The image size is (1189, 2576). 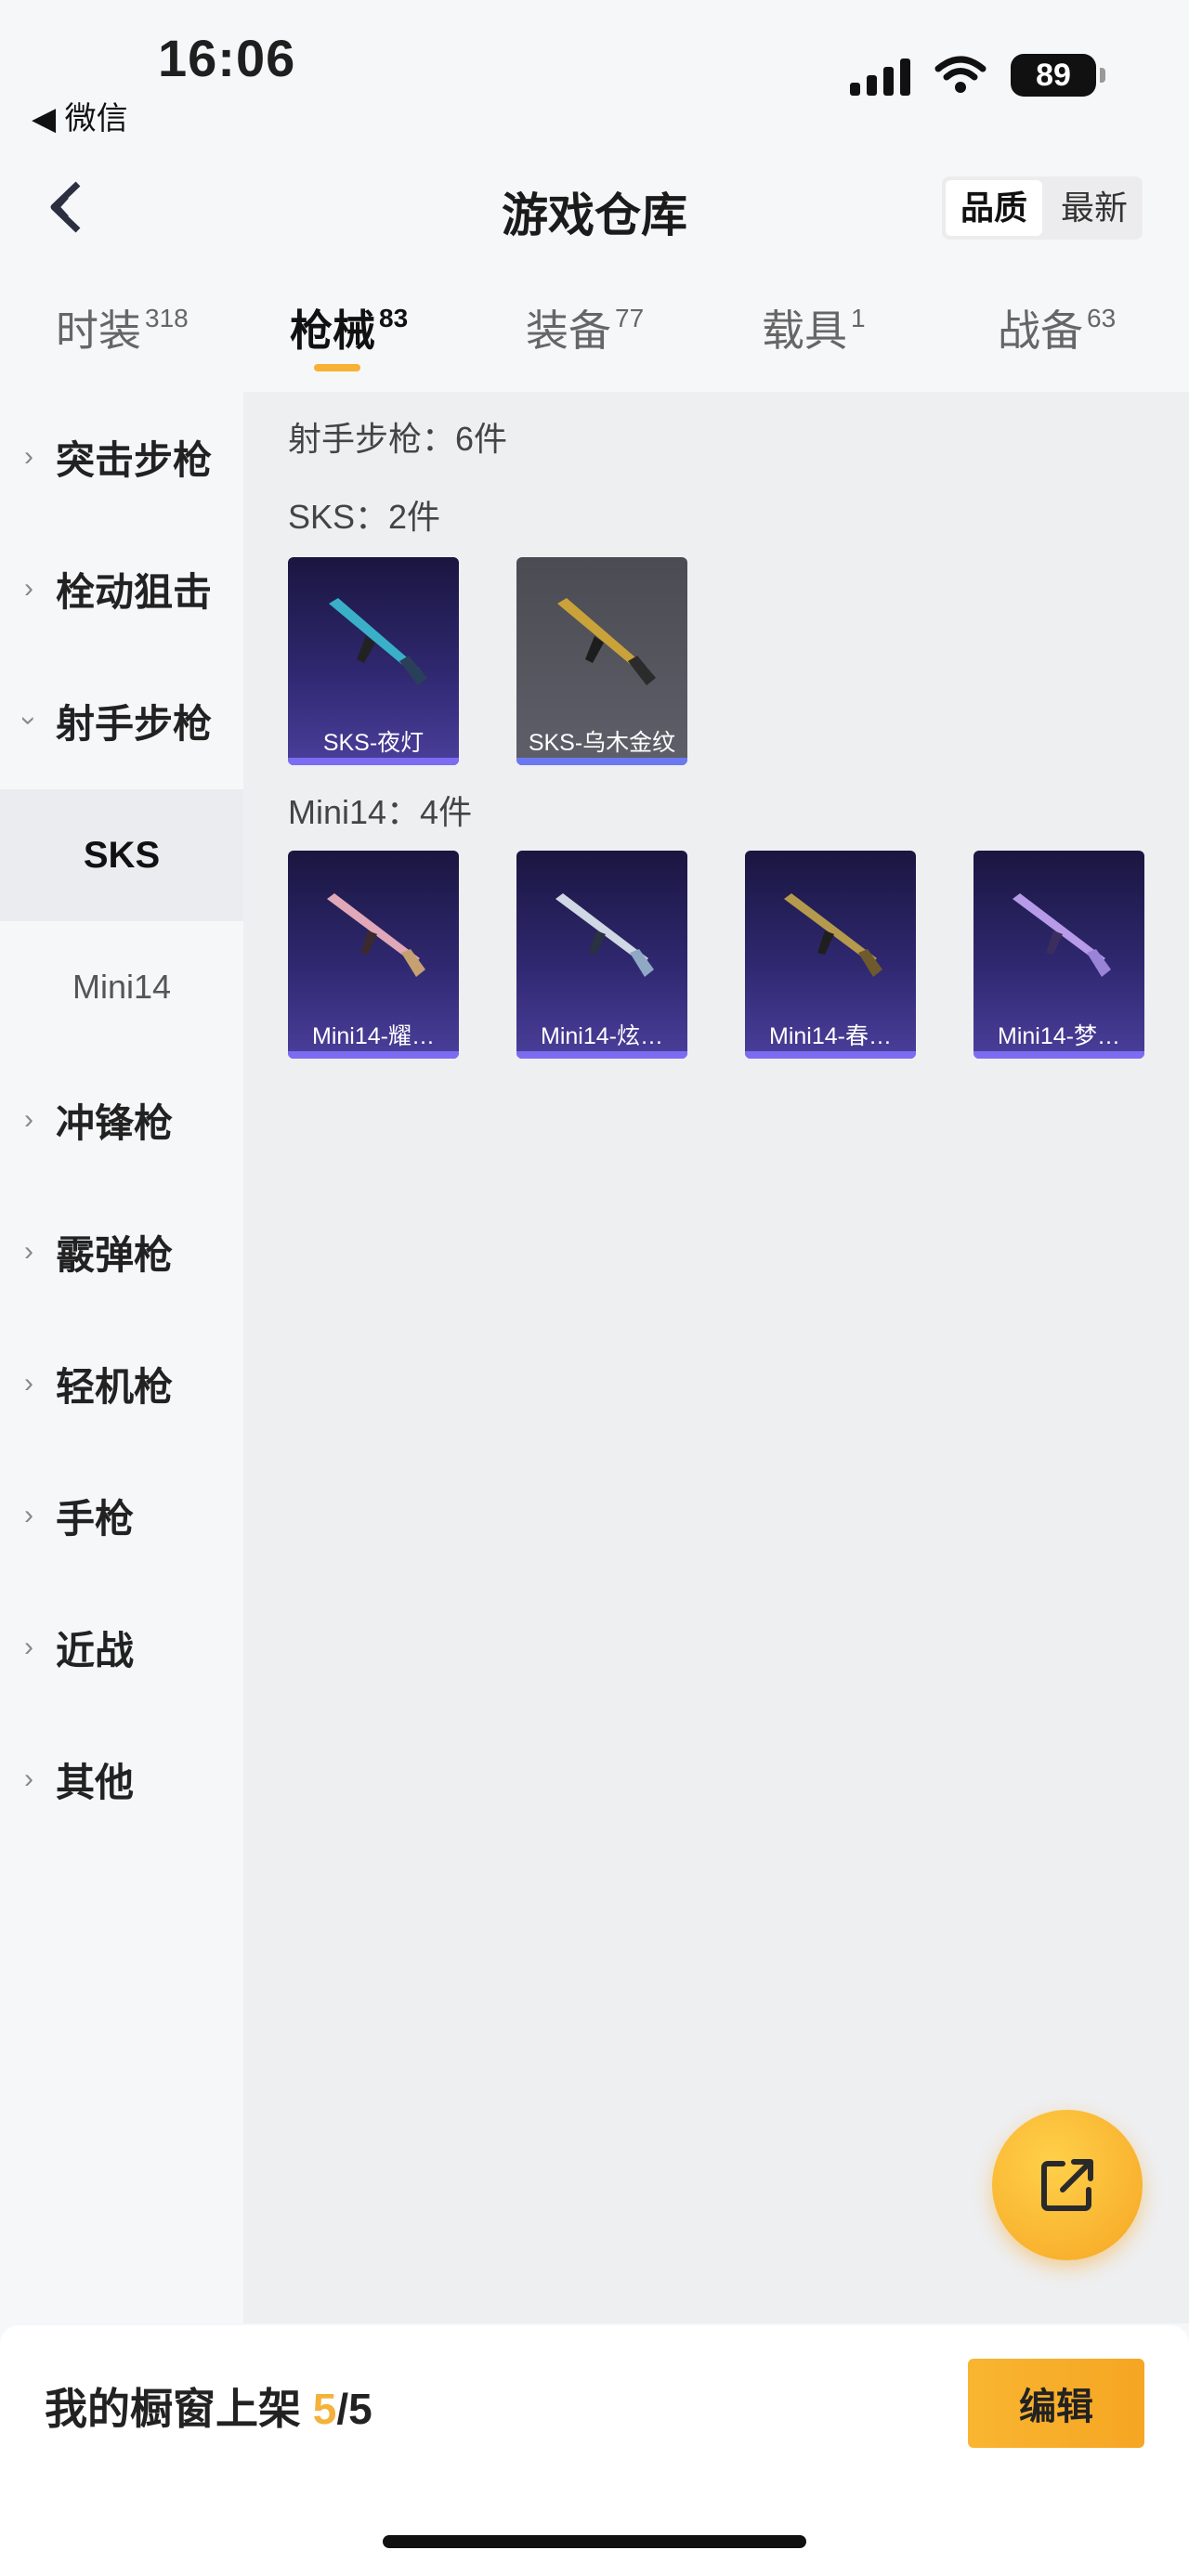 What do you see at coordinates (880, 75) in the screenshot?
I see `signal-icon` at bounding box center [880, 75].